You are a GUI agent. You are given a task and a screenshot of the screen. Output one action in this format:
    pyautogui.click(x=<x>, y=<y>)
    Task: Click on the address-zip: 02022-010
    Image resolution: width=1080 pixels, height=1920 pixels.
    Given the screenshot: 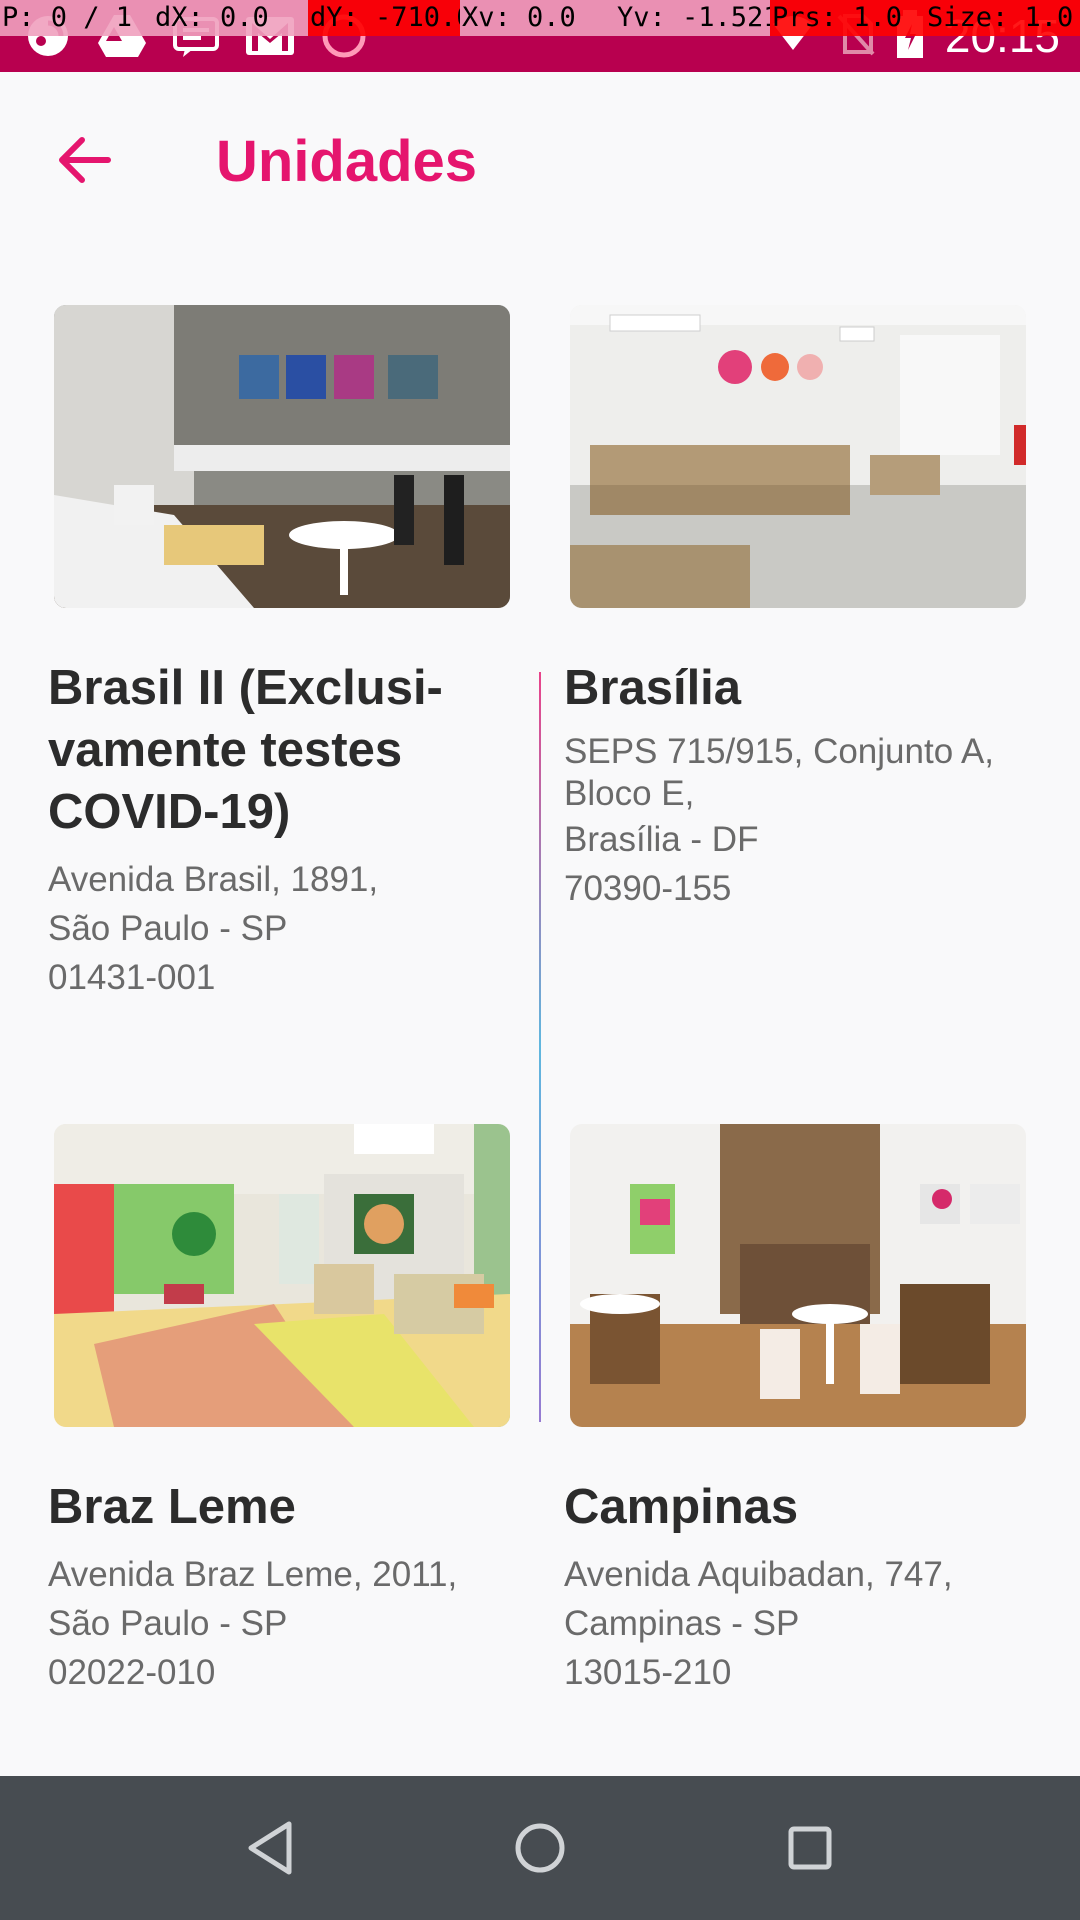 What is the action you would take?
    pyautogui.click(x=132, y=1672)
    